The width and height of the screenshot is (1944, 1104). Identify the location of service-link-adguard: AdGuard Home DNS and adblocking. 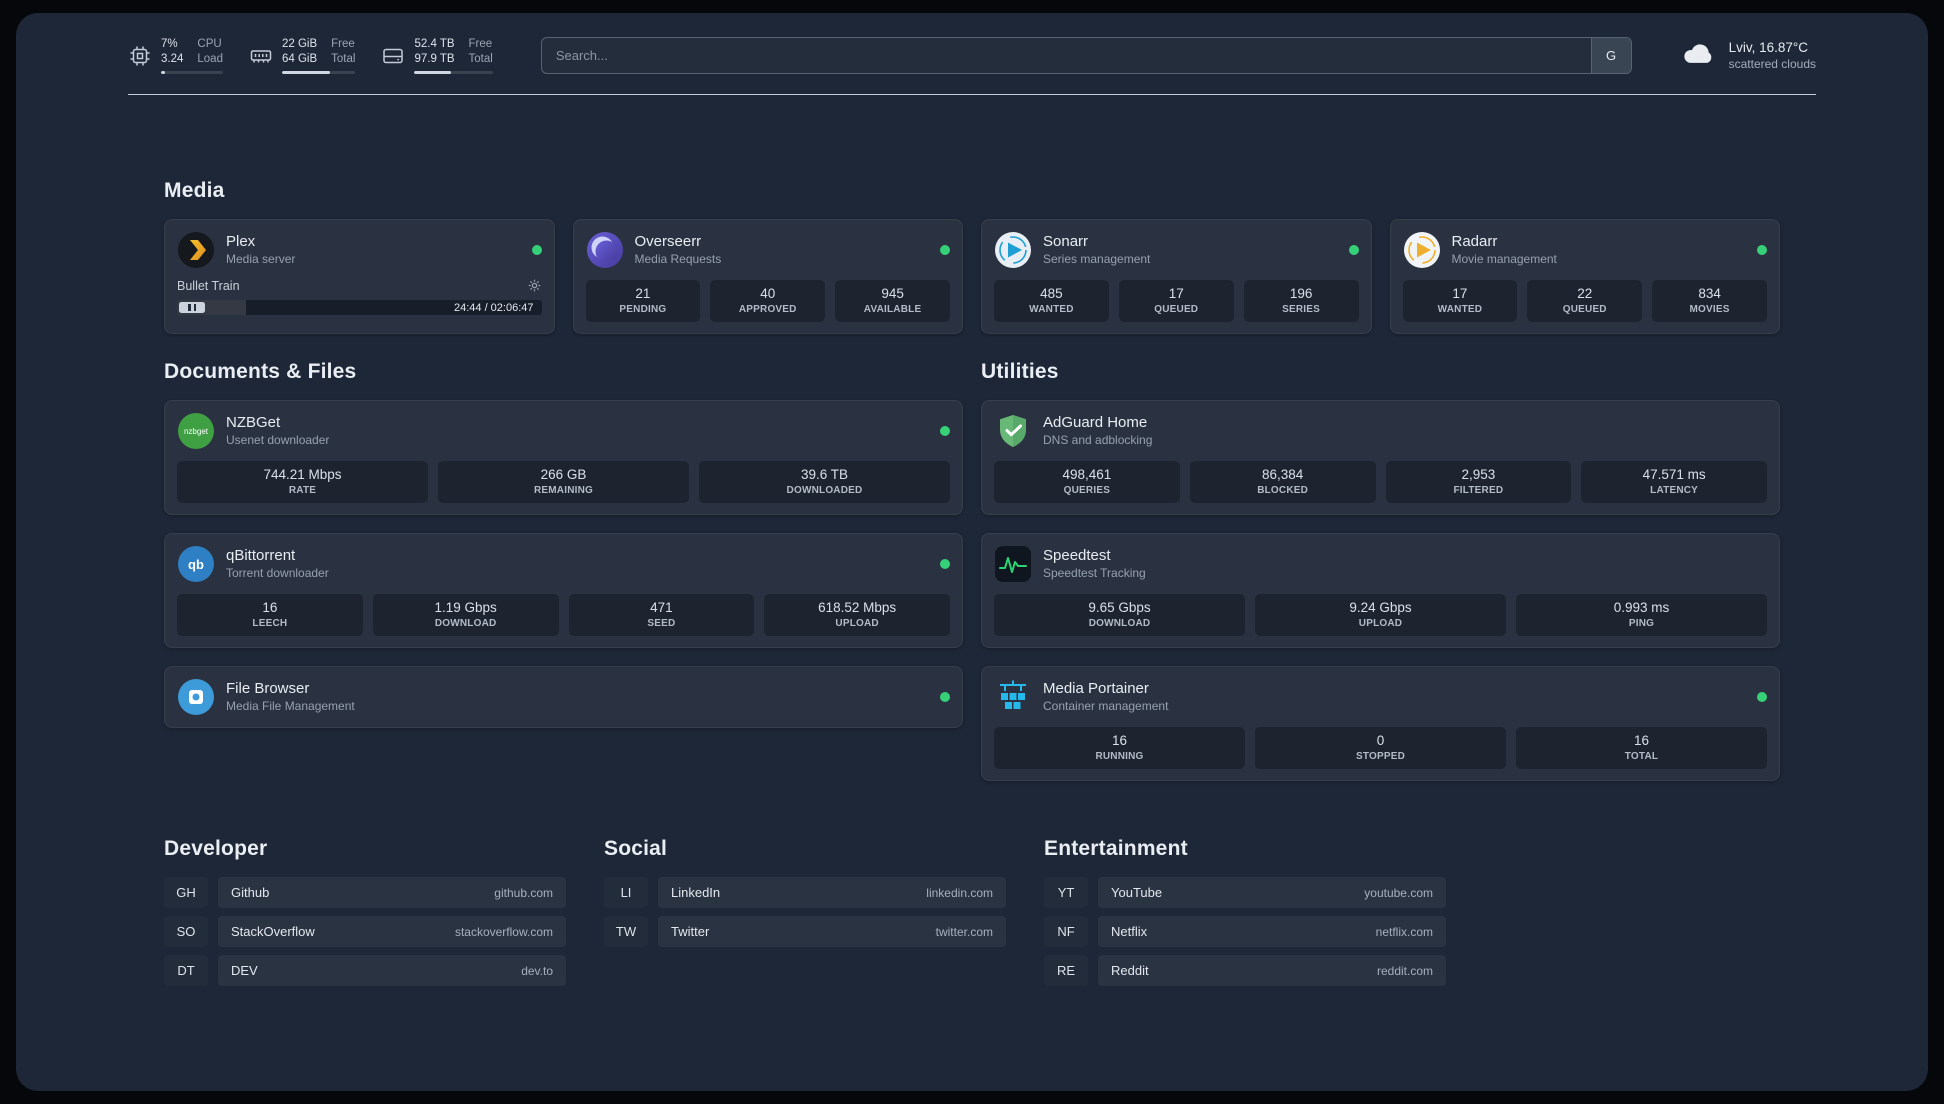
(1380, 431).